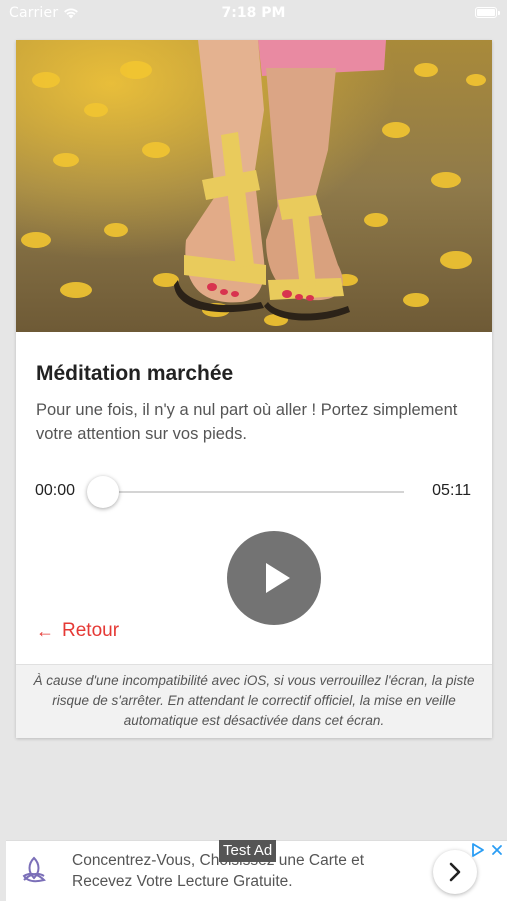  Describe the element at coordinates (253, 492) in the screenshot. I see `progress-slider-track` at that location.